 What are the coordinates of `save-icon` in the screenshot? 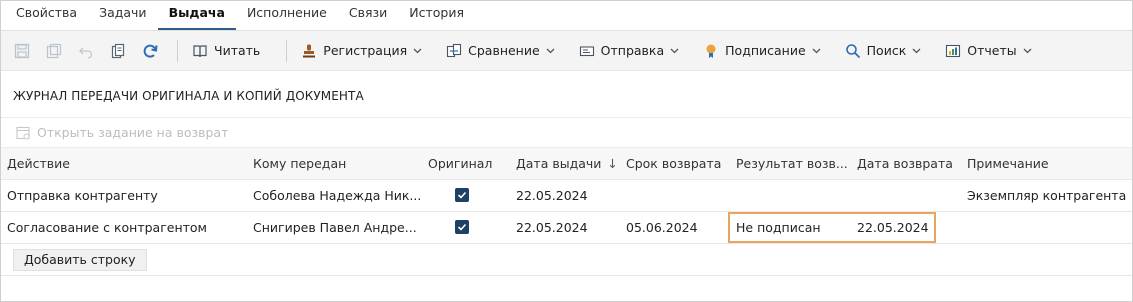 It's located at (22, 51).